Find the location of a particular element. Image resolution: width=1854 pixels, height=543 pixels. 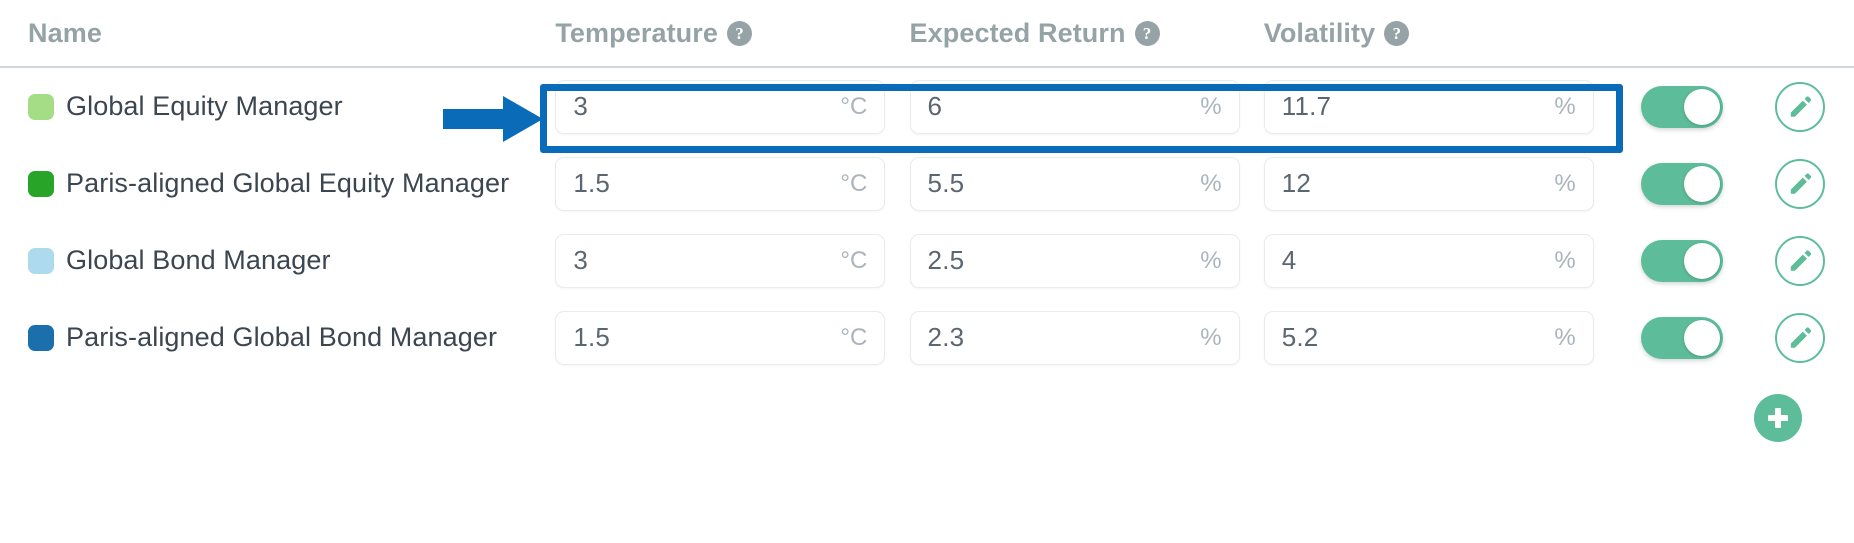

volatility-input: 5.2 % is located at coordinates (1428, 337).